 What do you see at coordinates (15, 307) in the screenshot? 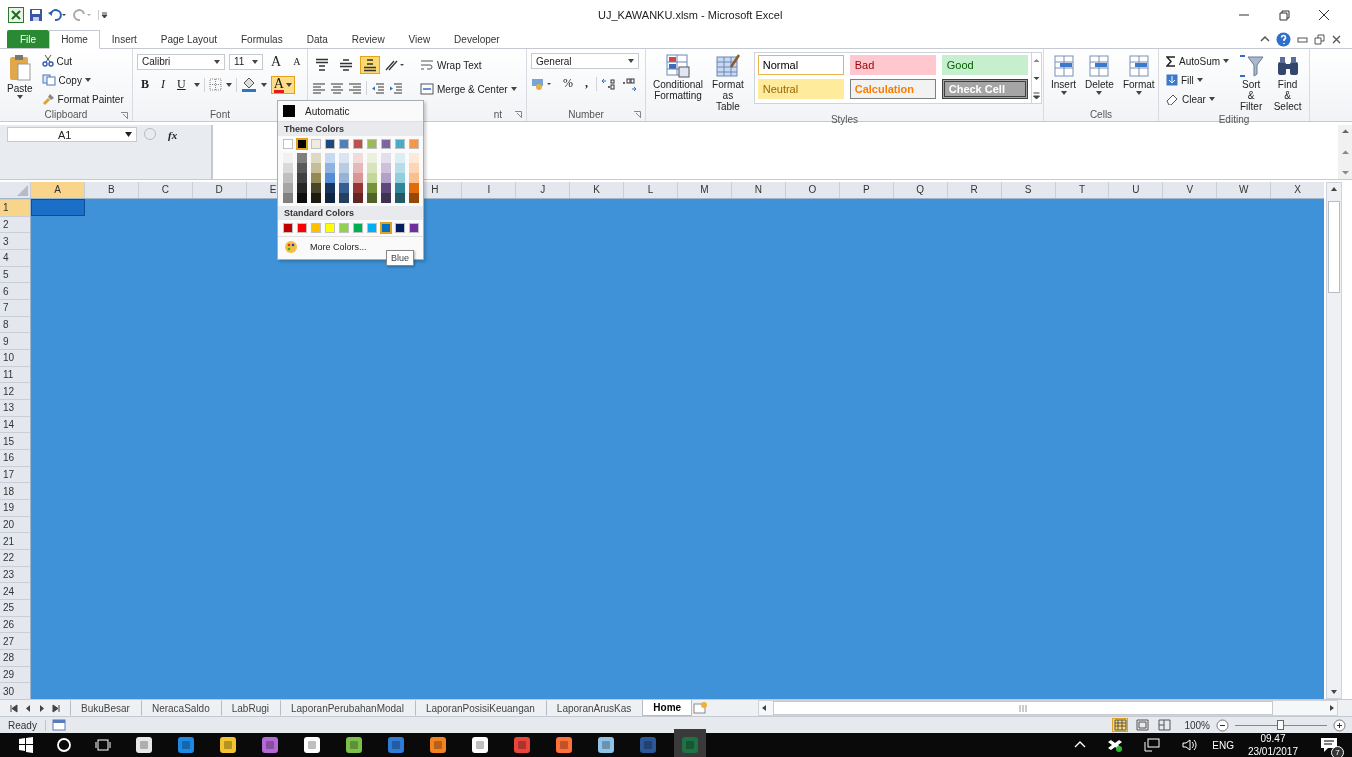
I see `row-header: 7` at bounding box center [15, 307].